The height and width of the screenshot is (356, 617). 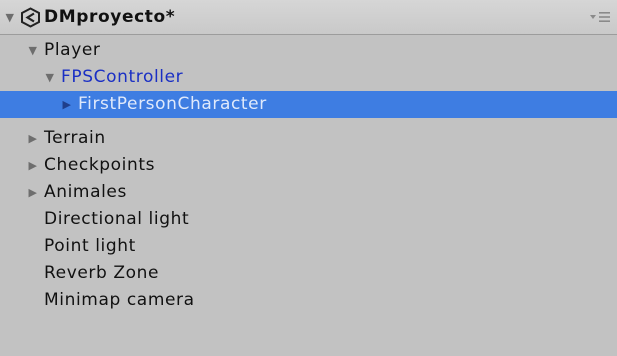 I want to click on hierarchy-item-terrain: ▶ Terrain, so click(x=308, y=138).